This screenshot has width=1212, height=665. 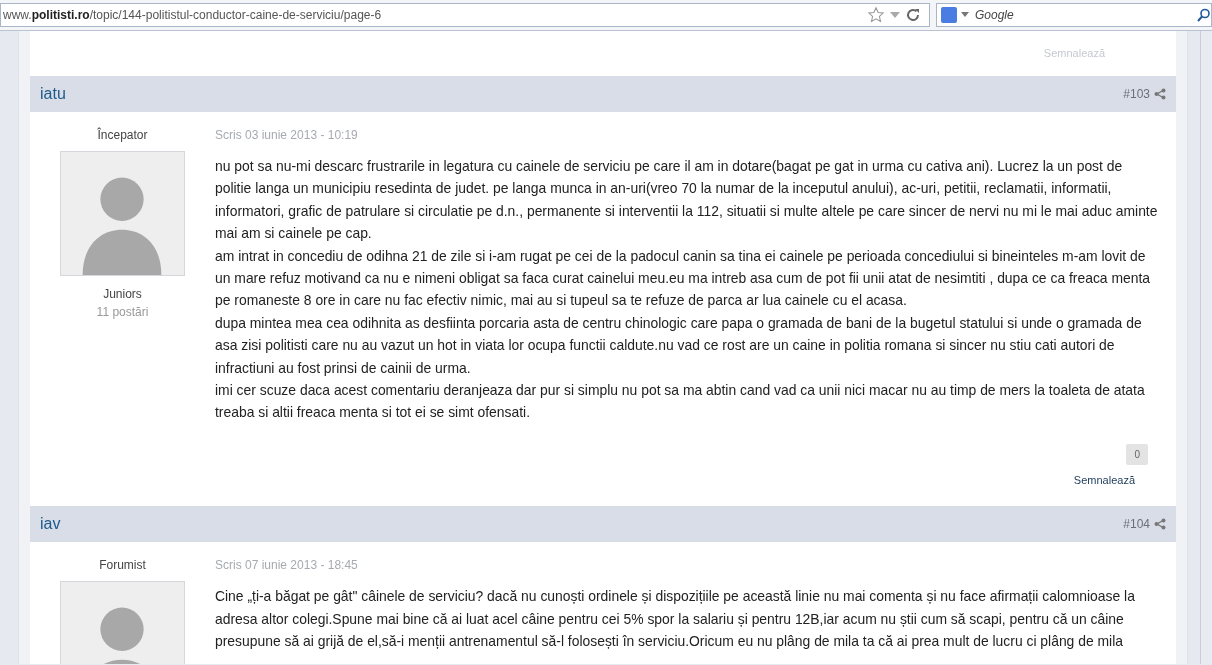 I want to click on author-link: iav, so click(x=50, y=524).